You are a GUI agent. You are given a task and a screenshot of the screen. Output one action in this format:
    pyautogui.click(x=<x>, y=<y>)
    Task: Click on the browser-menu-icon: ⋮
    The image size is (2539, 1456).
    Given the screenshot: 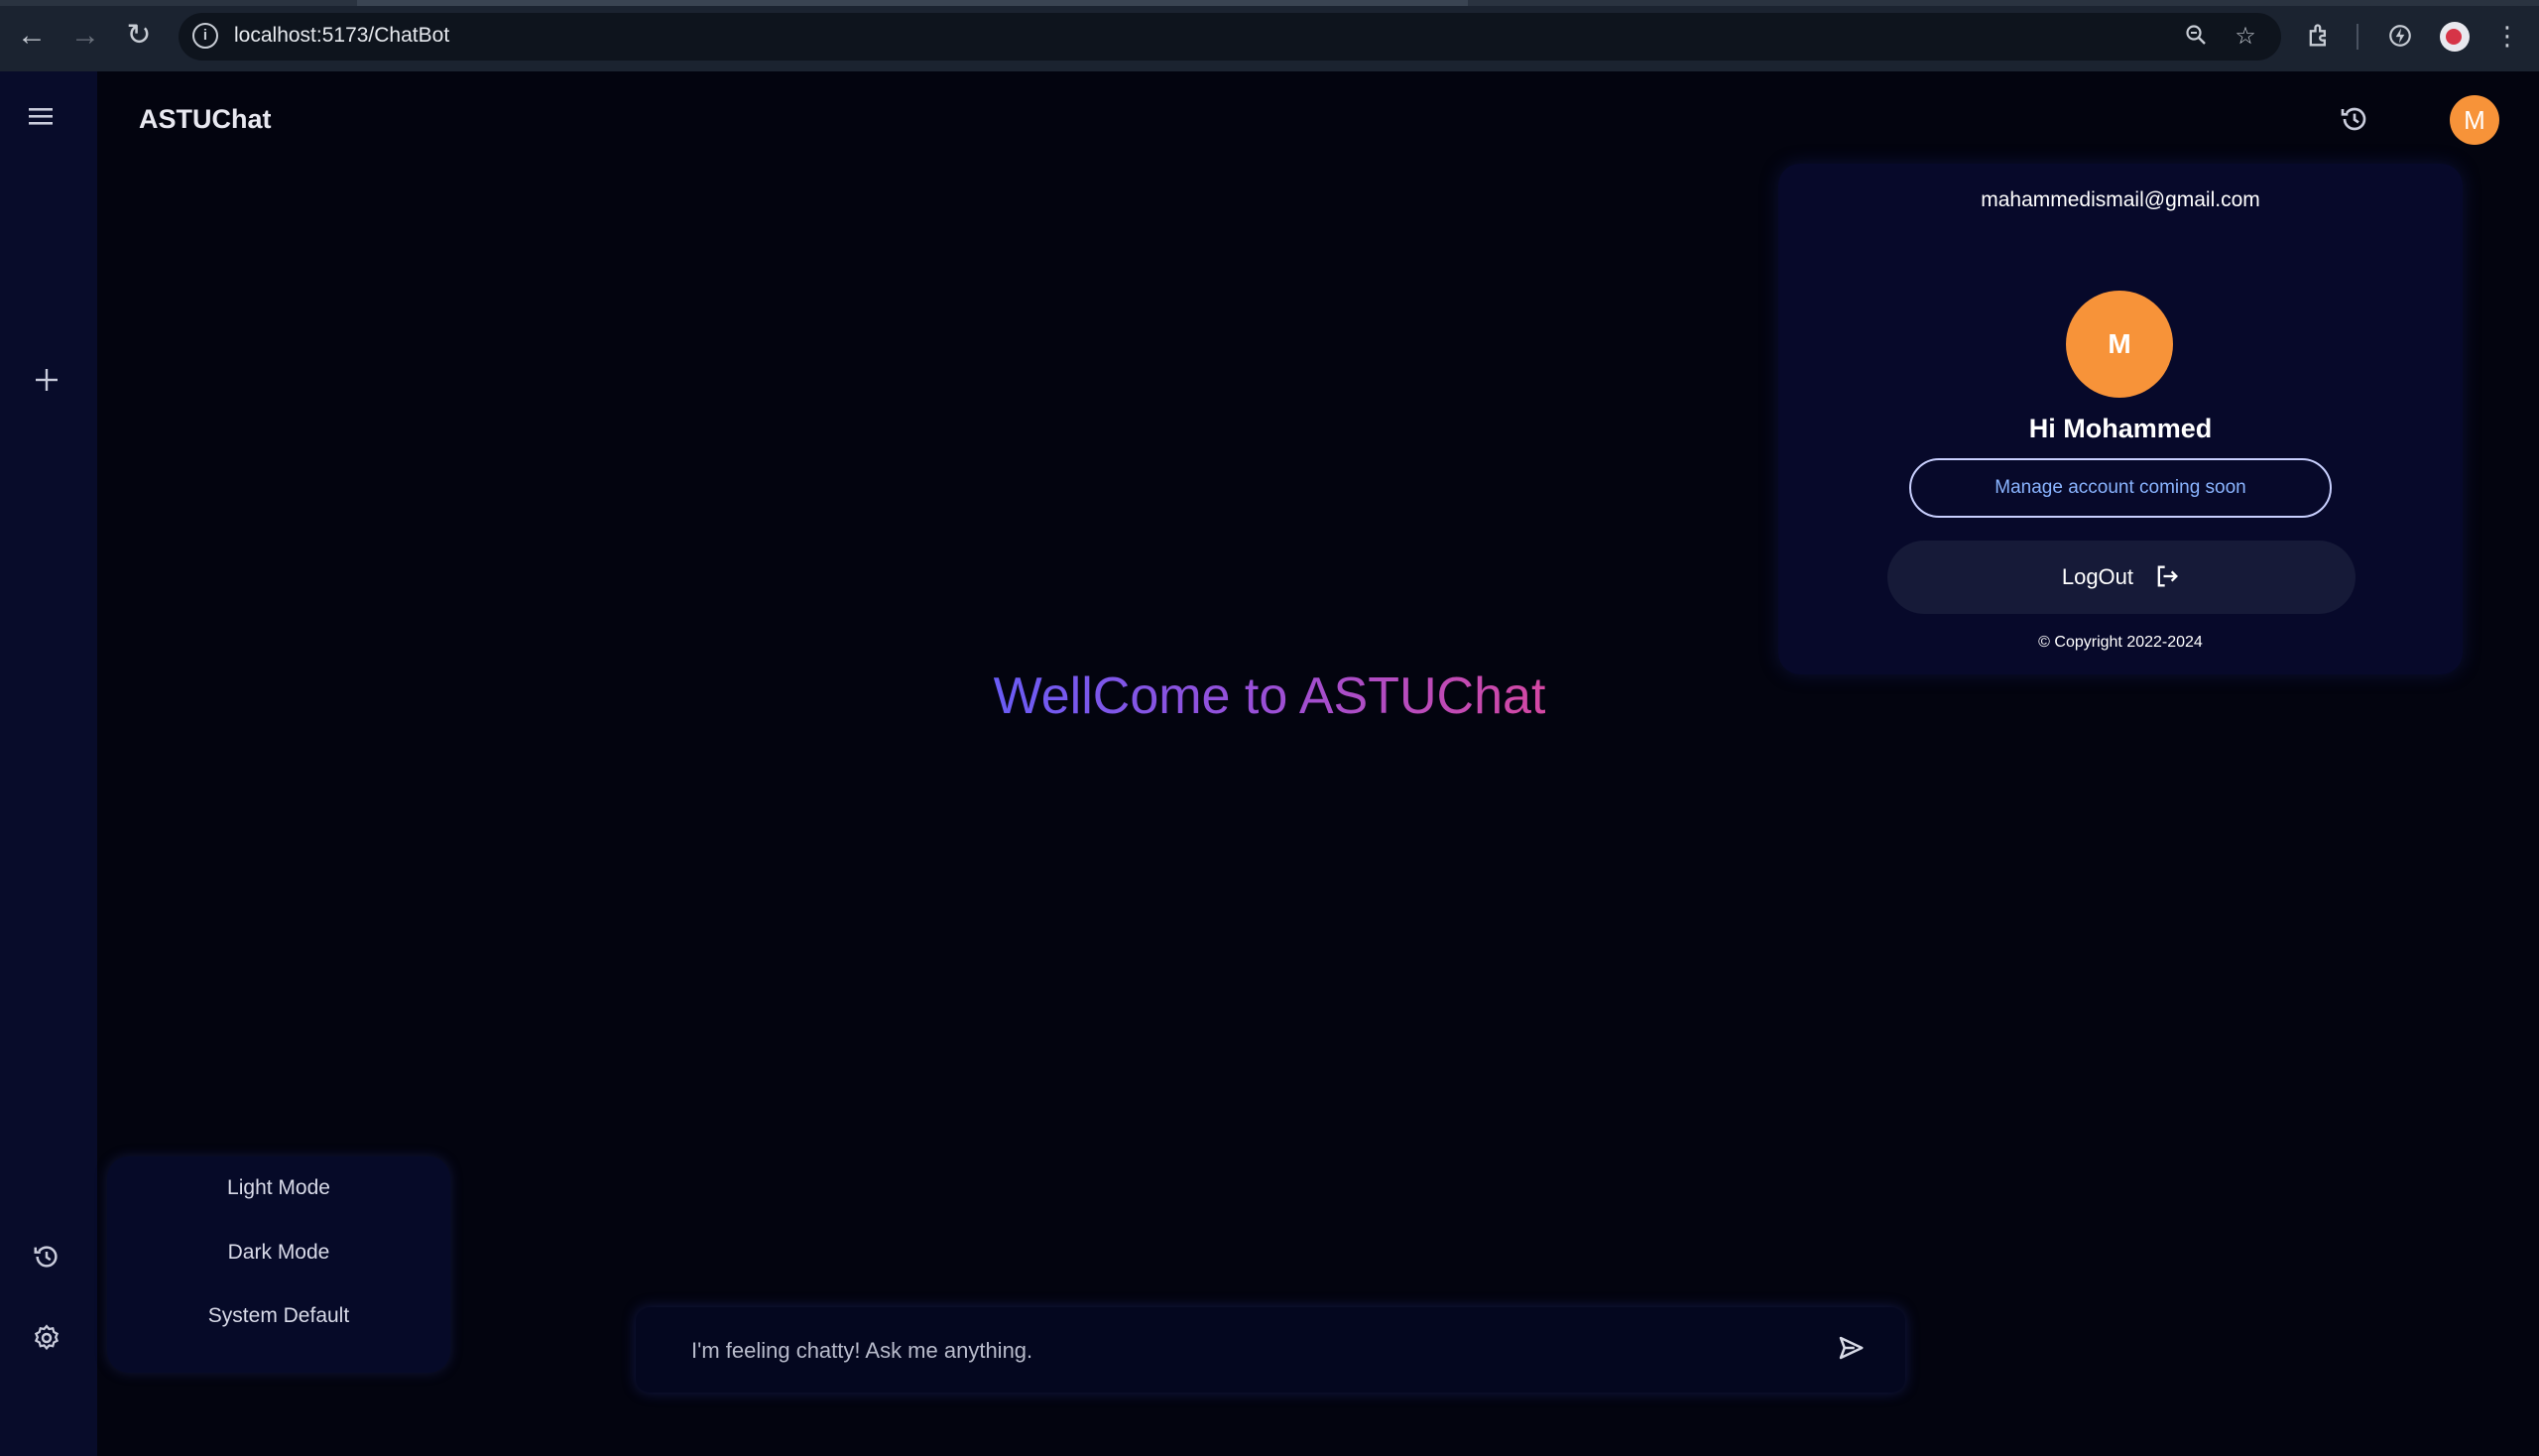 What is the action you would take?
    pyautogui.click(x=2507, y=36)
    